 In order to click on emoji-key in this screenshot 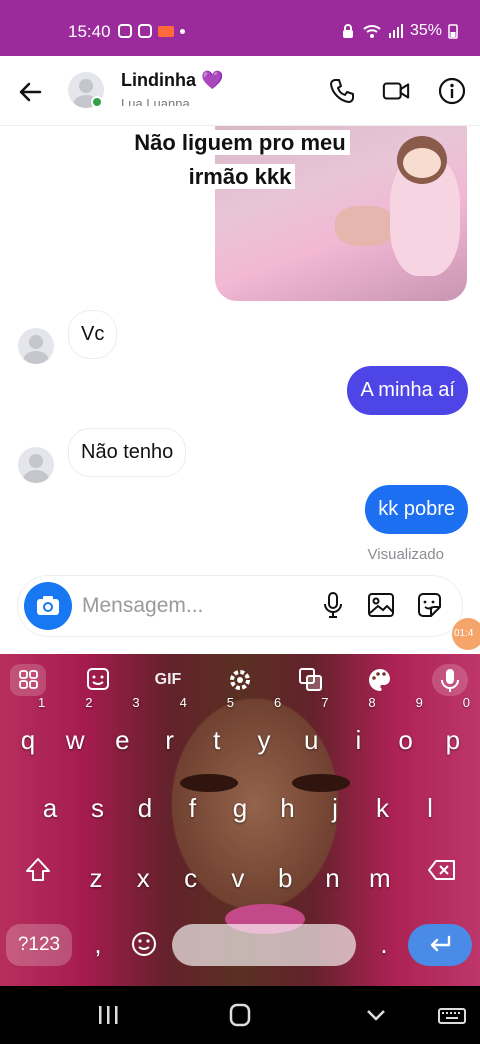, I will do `click(144, 944)`.